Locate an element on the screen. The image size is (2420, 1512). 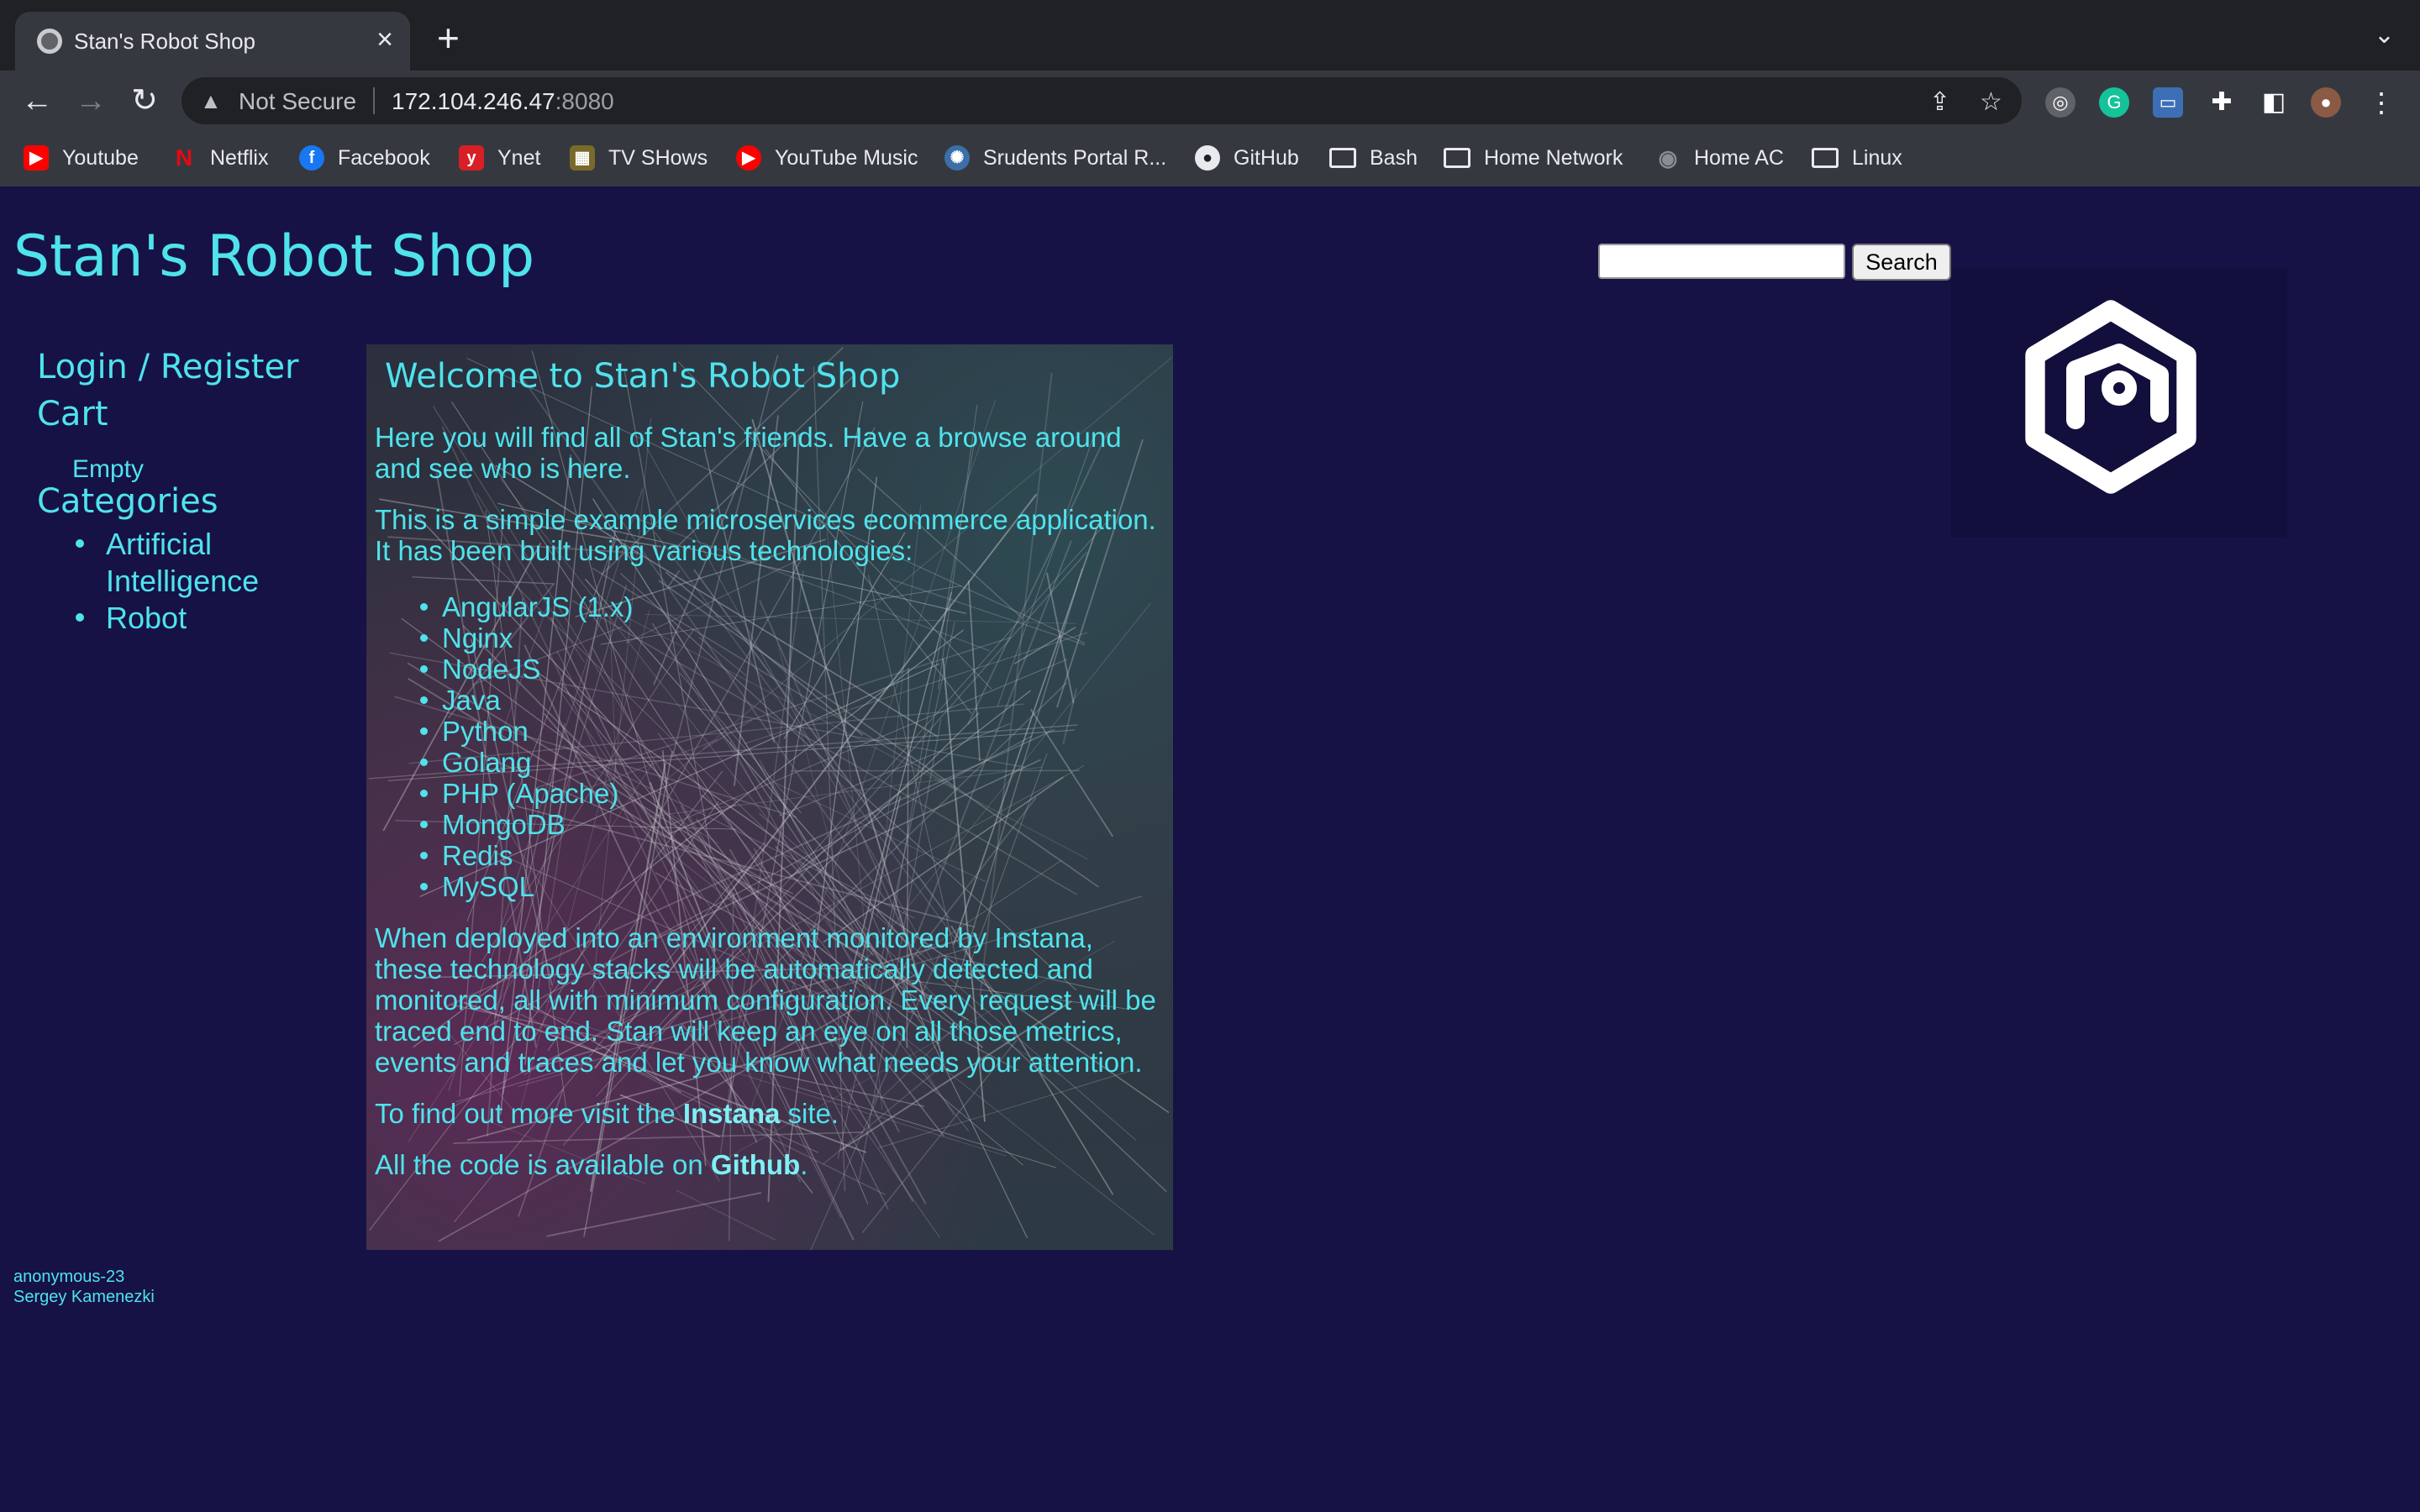
url-port: :8080 is located at coordinates (584, 101).